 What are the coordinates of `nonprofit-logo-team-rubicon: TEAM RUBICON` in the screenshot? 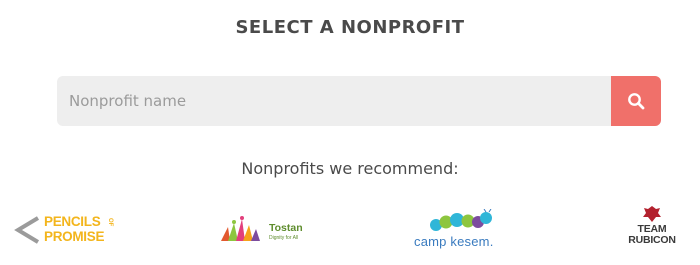 It's located at (652, 229).